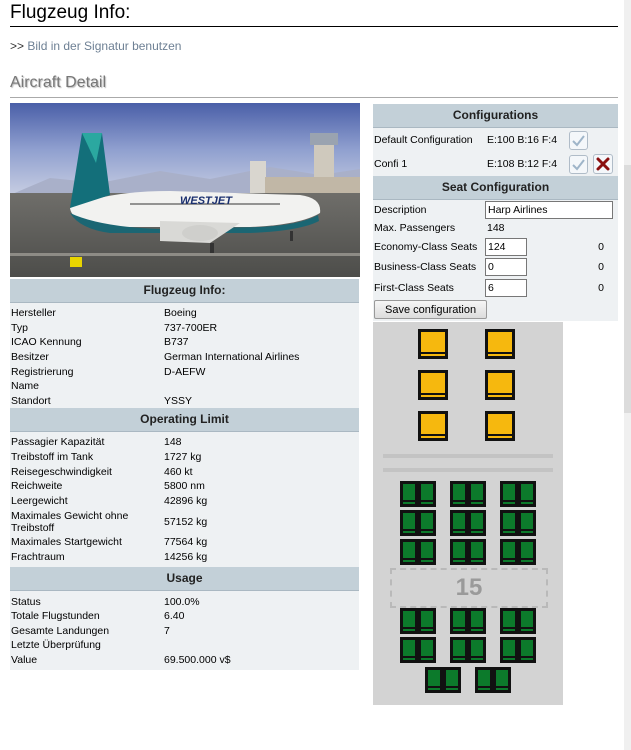  Describe the element at coordinates (98, 616) in the screenshot. I see `usage-row: Totale Flugstunden 6.40` at that location.